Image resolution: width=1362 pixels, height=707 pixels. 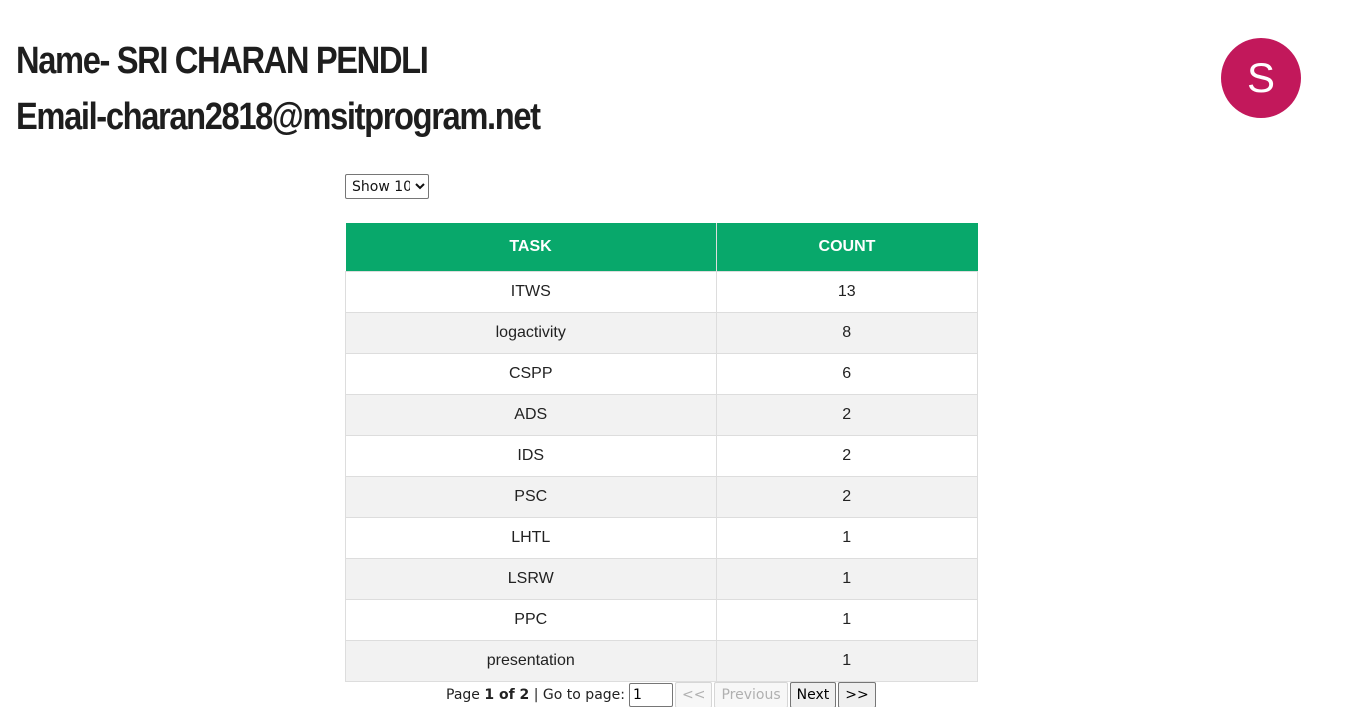 I want to click on task-cell: CSPP, so click(x=531, y=374).